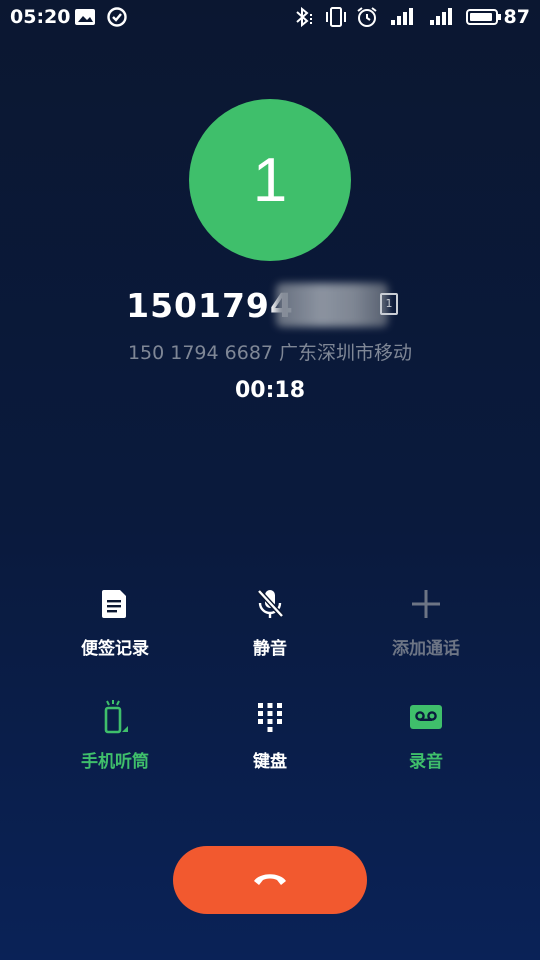 This screenshot has width=540, height=960. I want to click on sim-badge: 1, so click(389, 304).